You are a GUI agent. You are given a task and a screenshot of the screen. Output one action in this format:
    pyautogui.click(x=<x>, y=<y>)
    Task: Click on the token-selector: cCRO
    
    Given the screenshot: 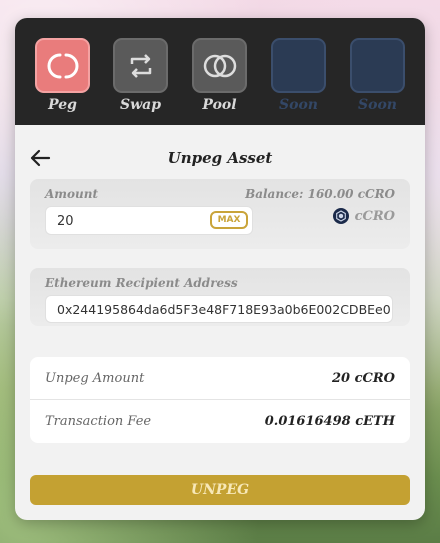 What is the action you would take?
    pyautogui.click(x=363, y=216)
    